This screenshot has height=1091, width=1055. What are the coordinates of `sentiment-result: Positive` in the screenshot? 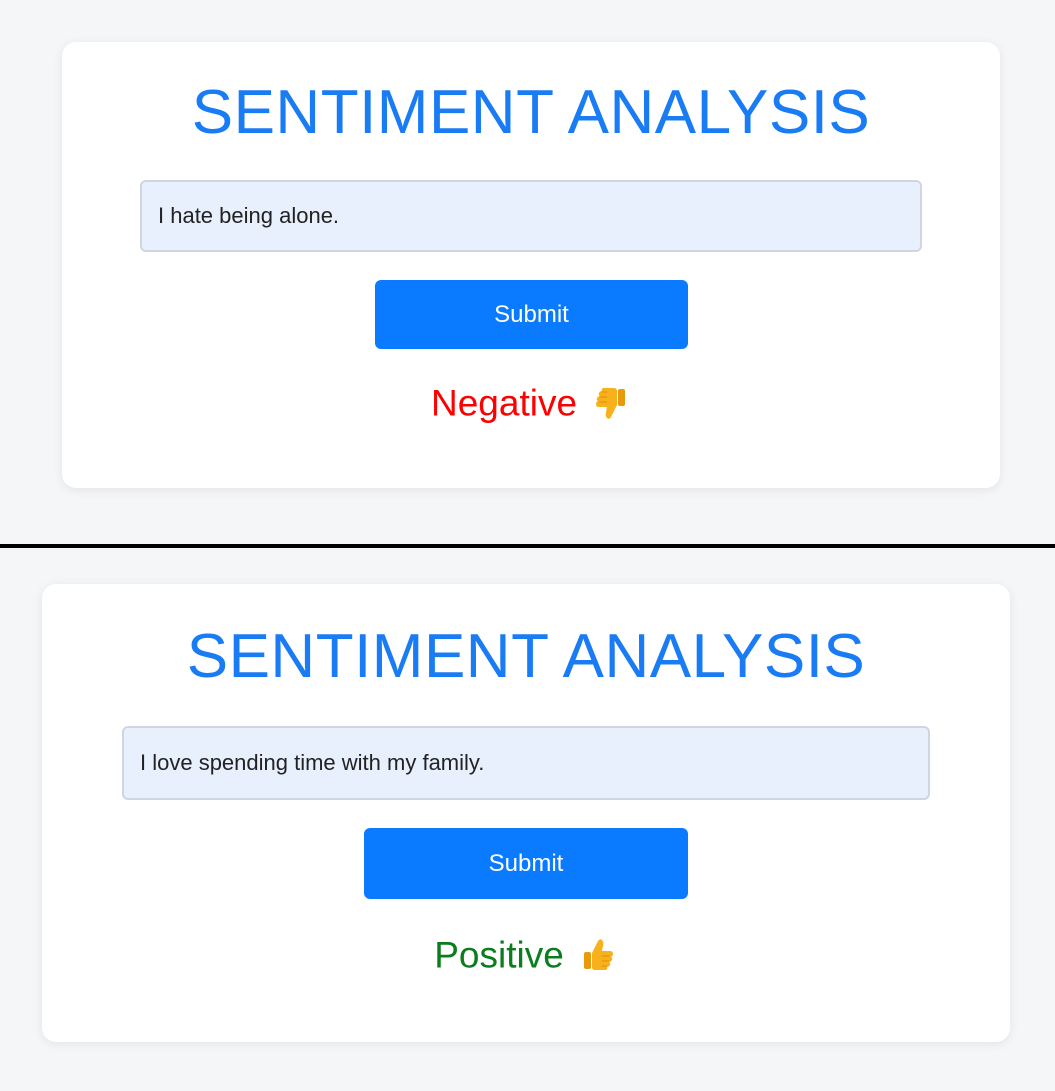 It's located at (526, 954).